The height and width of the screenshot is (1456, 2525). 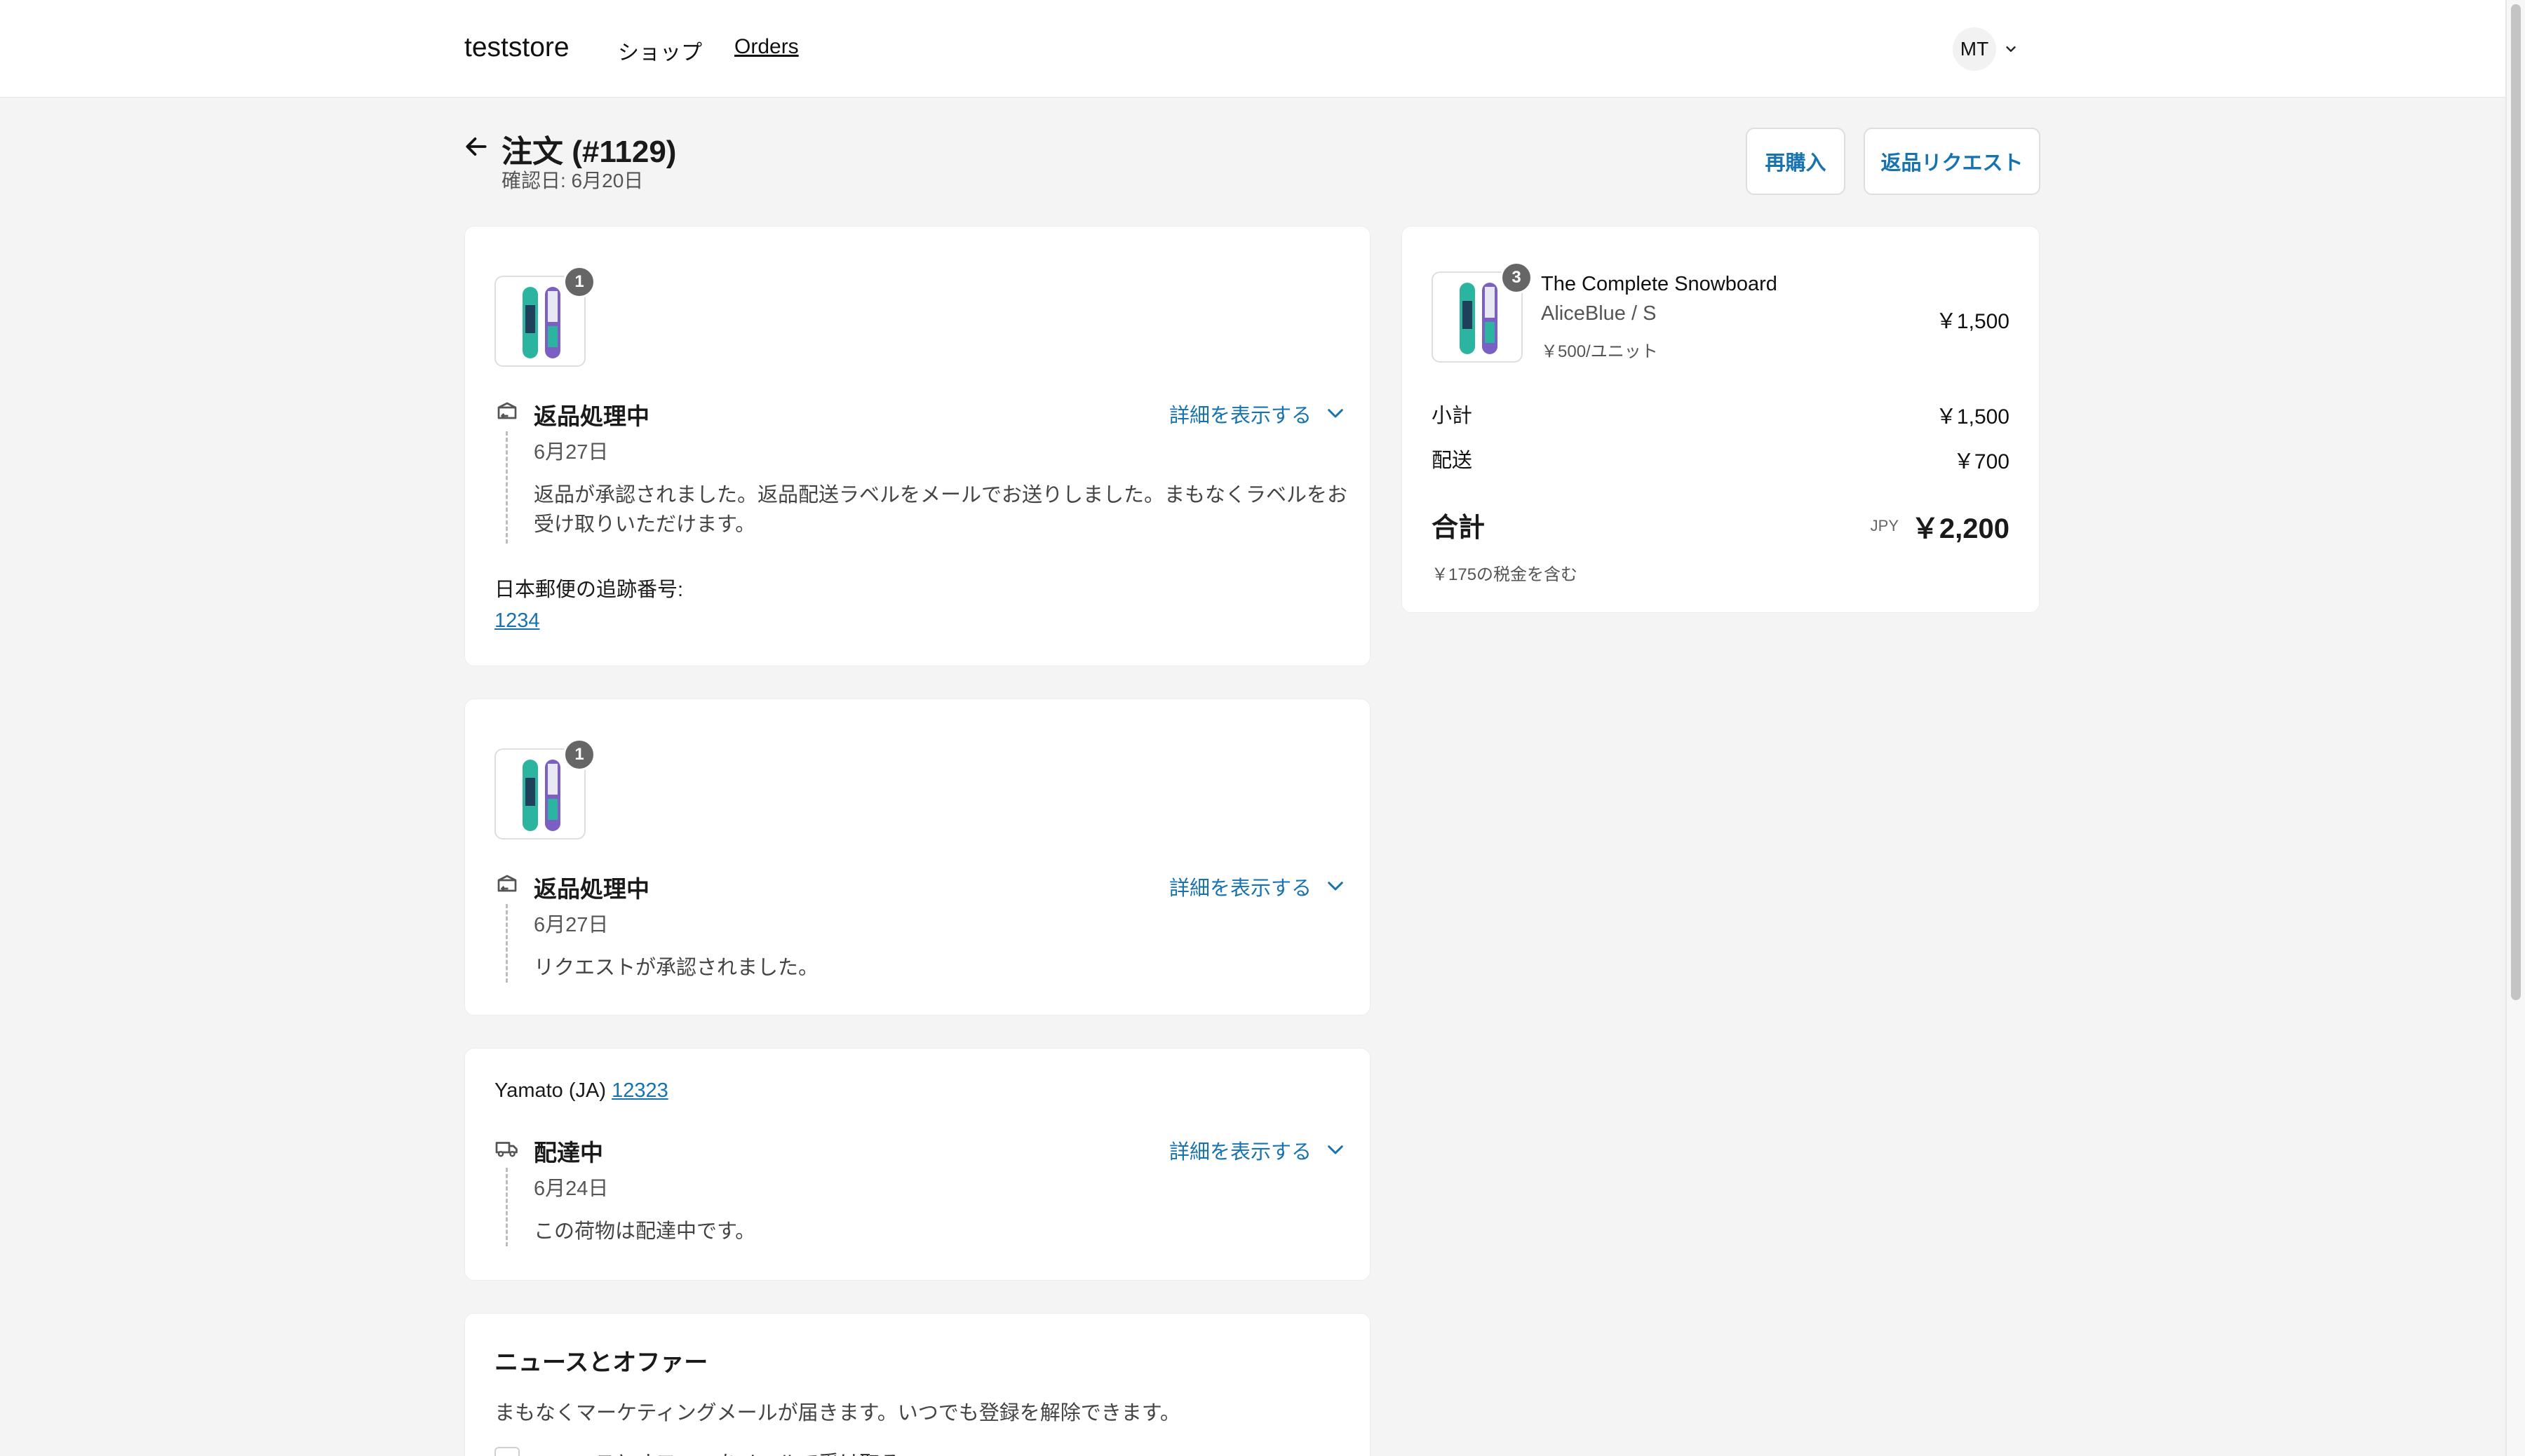 I want to click on product-name: The Complete Snowboard, so click(x=1659, y=284).